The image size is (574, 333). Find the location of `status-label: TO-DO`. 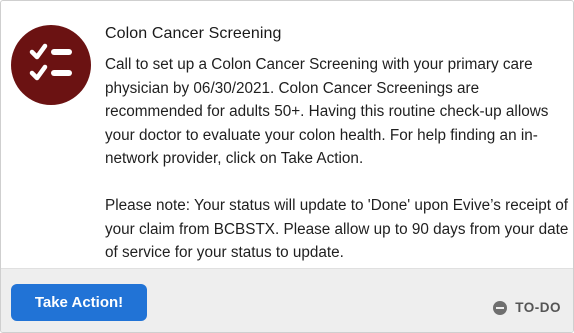

status-label: TO-DO is located at coordinates (538, 307).